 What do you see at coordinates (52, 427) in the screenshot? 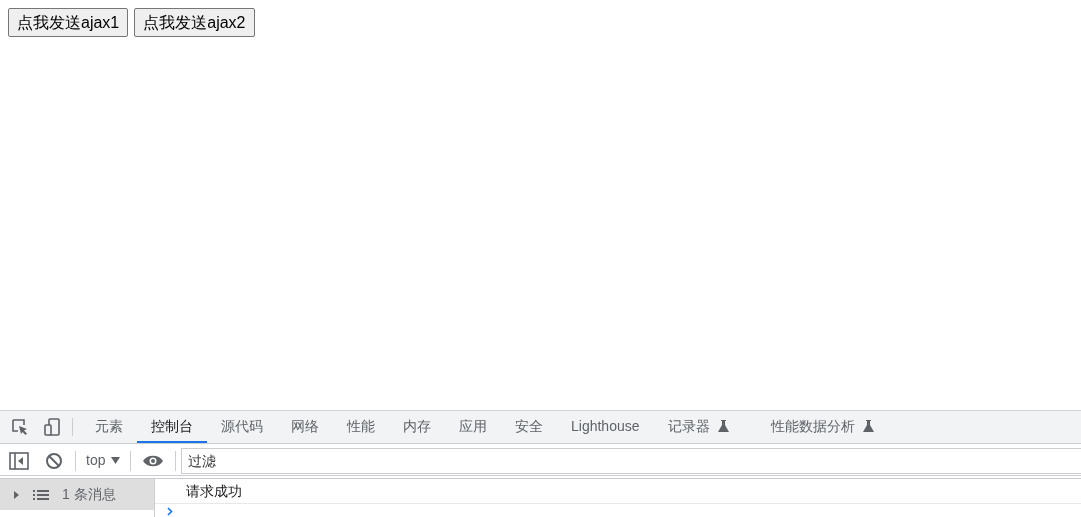
I see `device-toolbar-icon` at bounding box center [52, 427].